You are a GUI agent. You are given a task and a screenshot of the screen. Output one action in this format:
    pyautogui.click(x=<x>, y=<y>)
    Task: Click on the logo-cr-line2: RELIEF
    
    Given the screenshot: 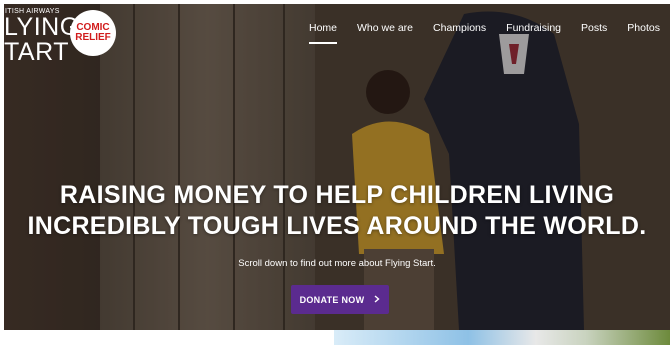 What is the action you would take?
    pyautogui.click(x=93, y=37)
    